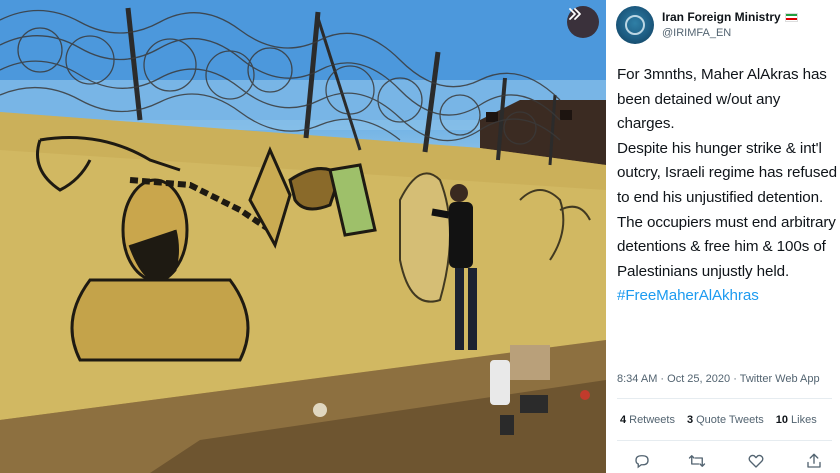 The height and width of the screenshot is (473, 840). What do you see at coordinates (583, 22) in the screenshot?
I see `next-image-button` at bounding box center [583, 22].